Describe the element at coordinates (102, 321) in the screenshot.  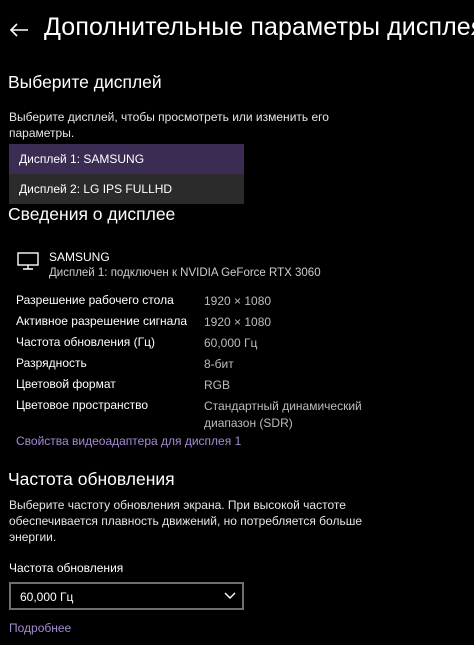
I see `info-label: Активное разрешение сигнала` at that location.